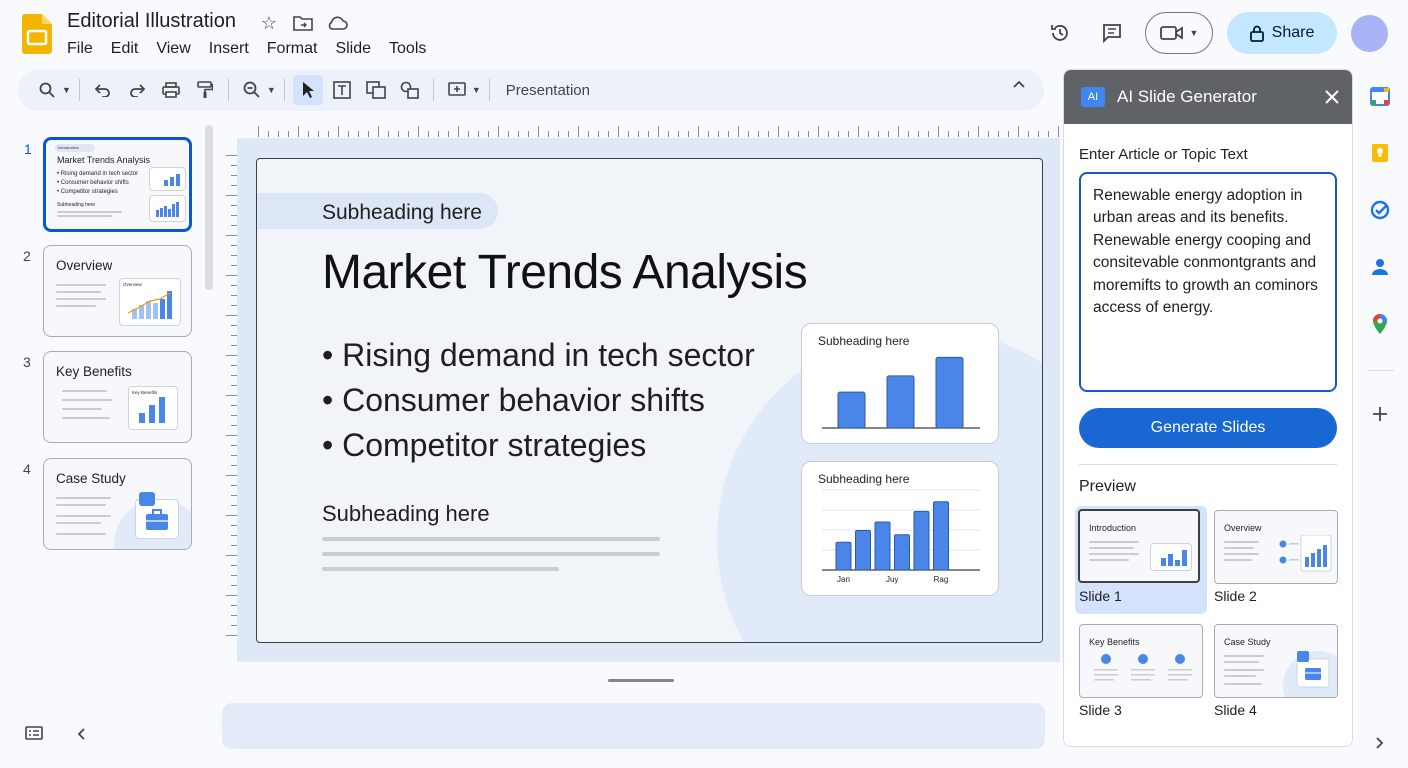  I want to click on grid-view-icon, so click(34, 733).